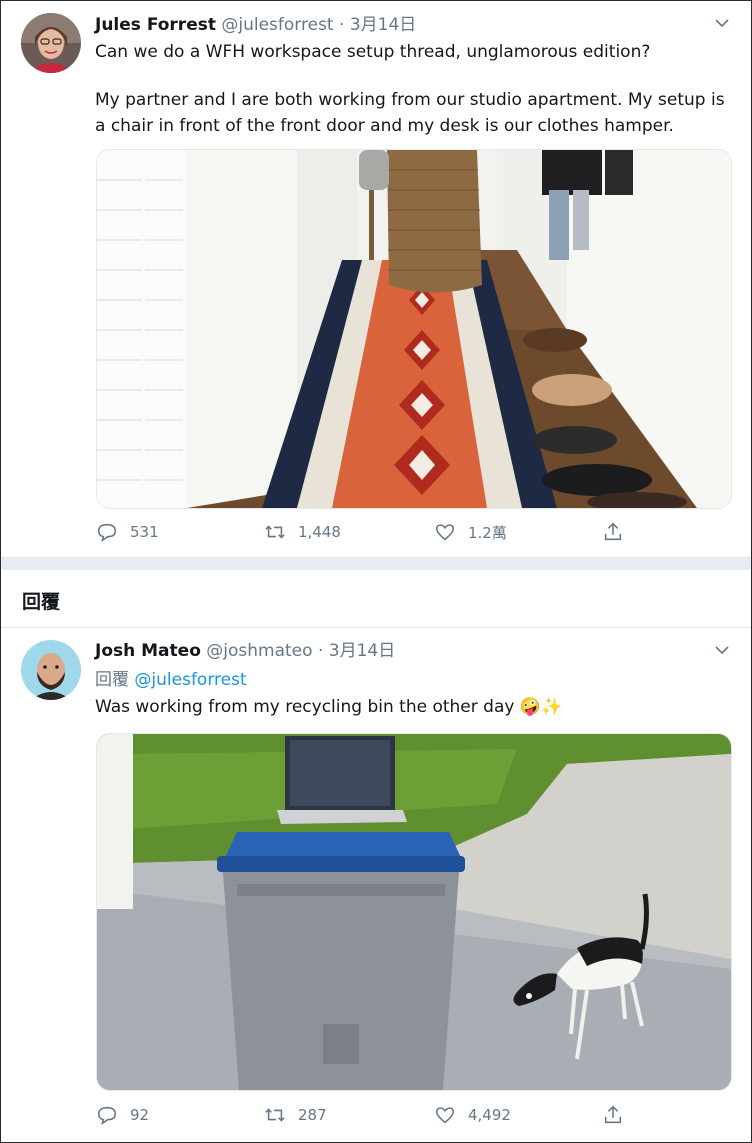  Describe the element at coordinates (112, 680) in the screenshot. I see `reply-label: 回覆` at that location.